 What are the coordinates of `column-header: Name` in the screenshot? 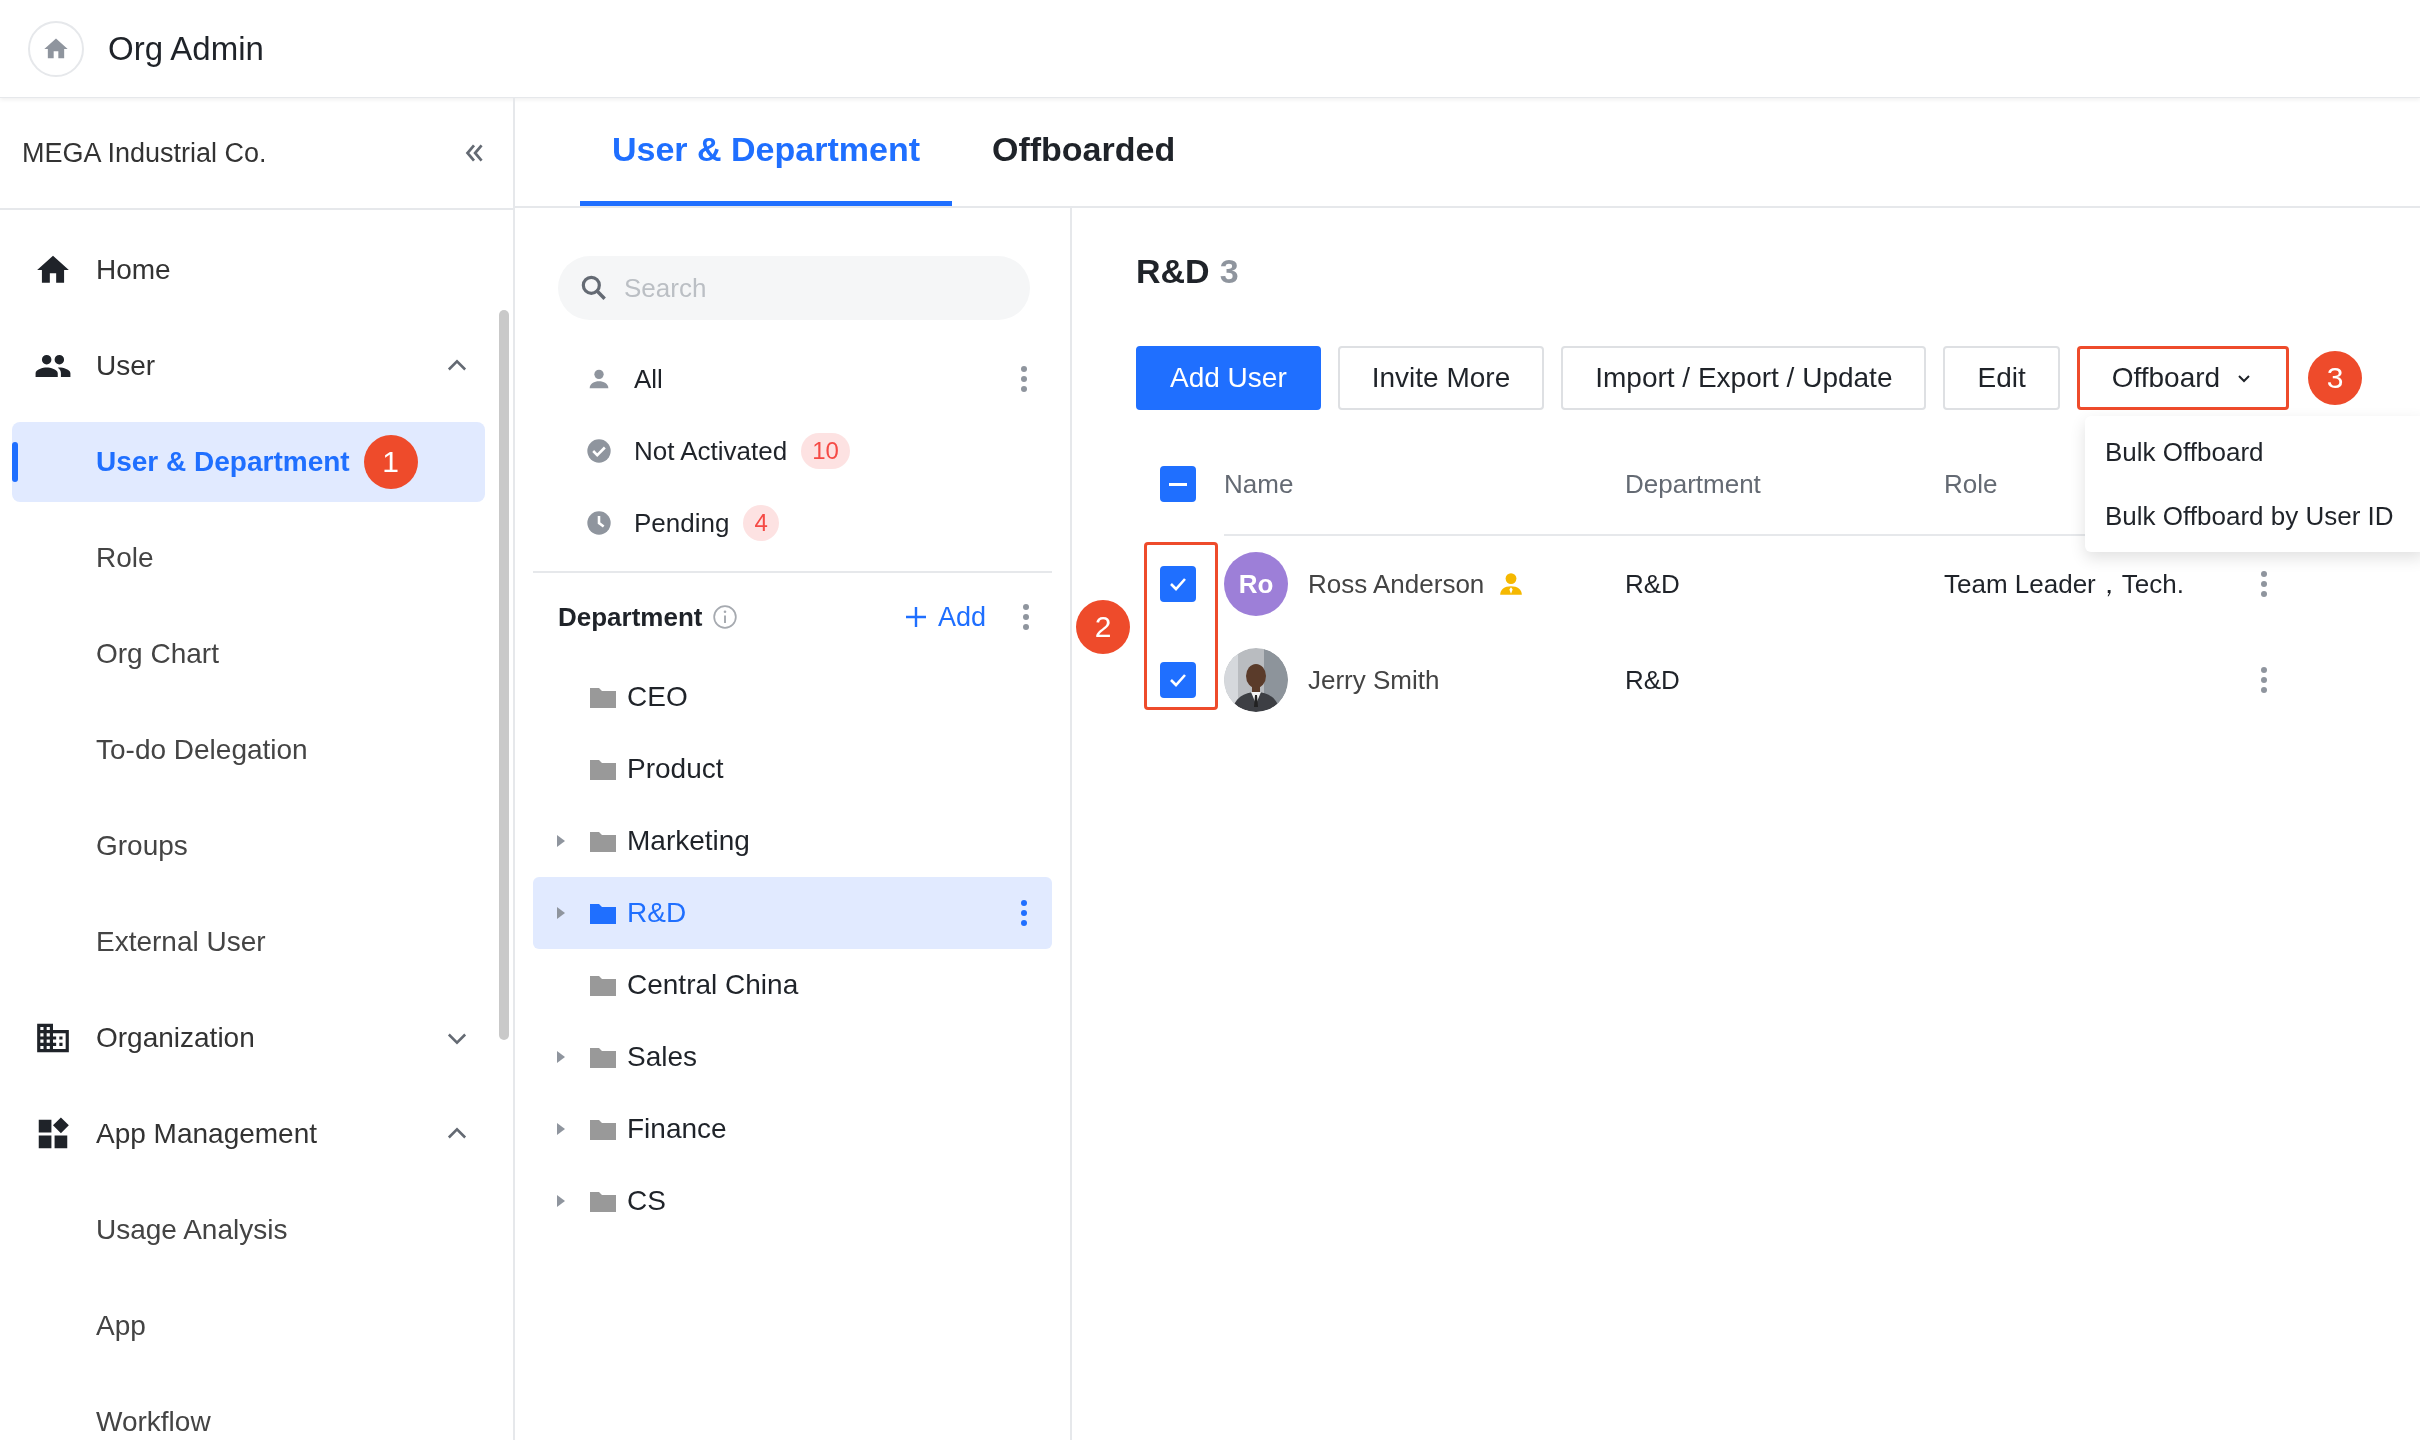 It's located at (1259, 484).